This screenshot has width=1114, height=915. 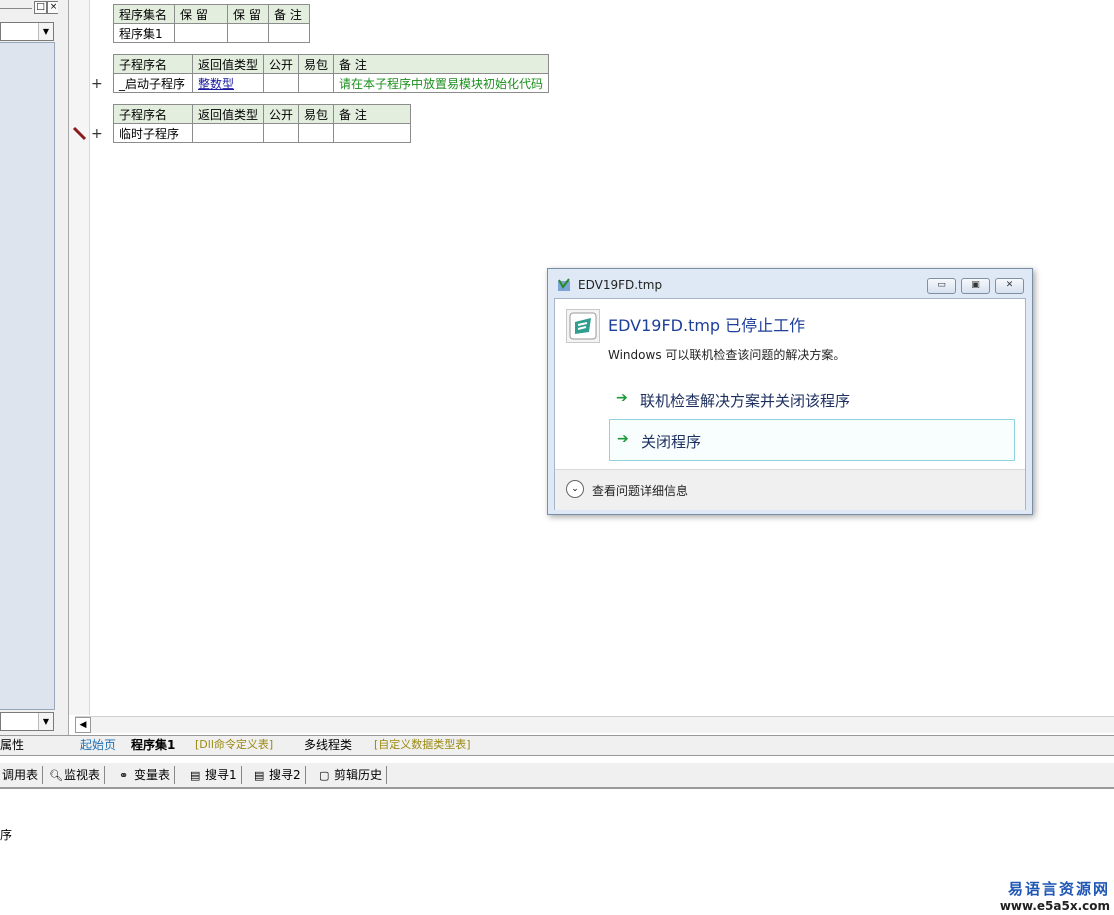 What do you see at coordinates (234, 745) in the screenshot?
I see `tab-dll-commands: [Dll命令定义表]` at bounding box center [234, 745].